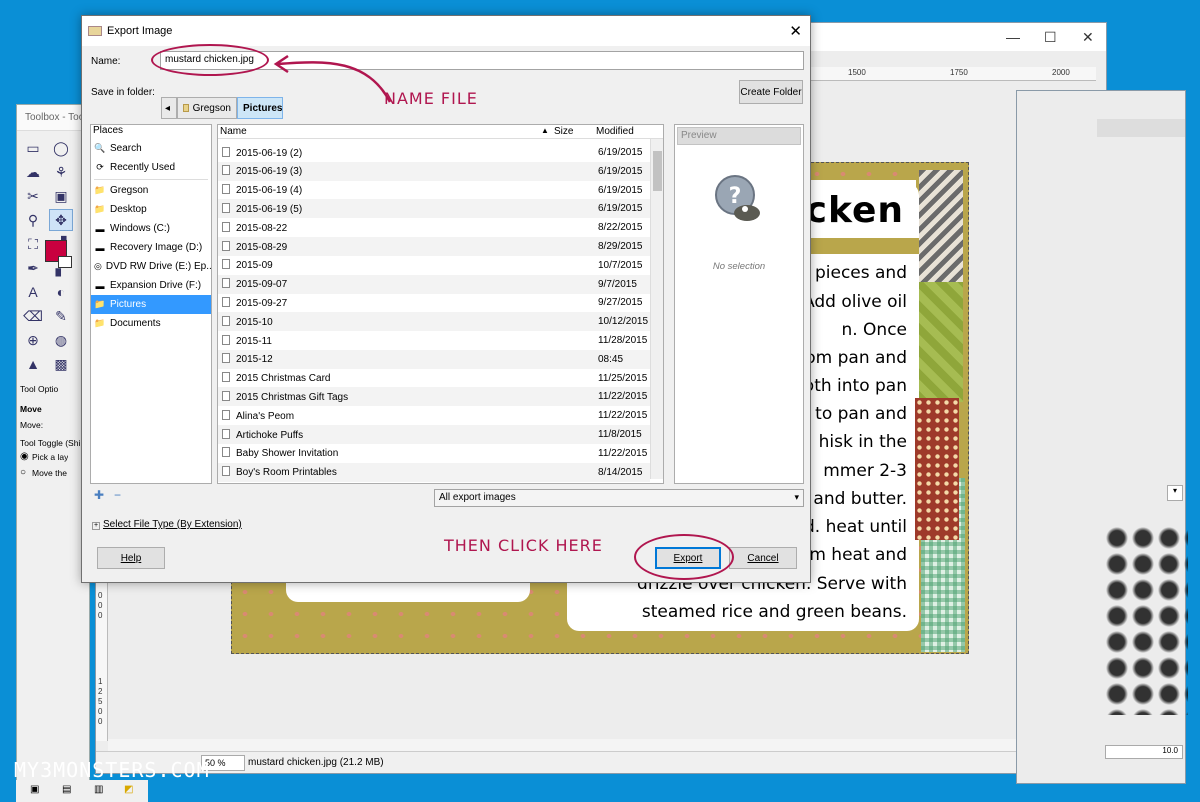 This screenshot has height=802, width=1200. I want to click on option-pick-layer: Pick a lay, so click(50, 457).